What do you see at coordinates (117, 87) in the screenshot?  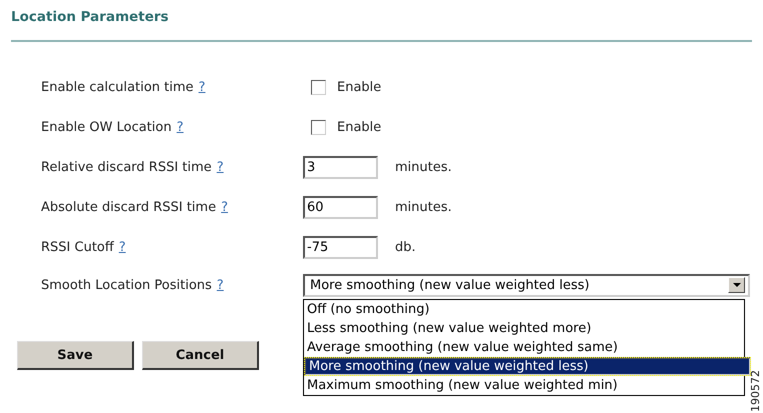 I see `field-label: Enable calculation time` at bounding box center [117, 87].